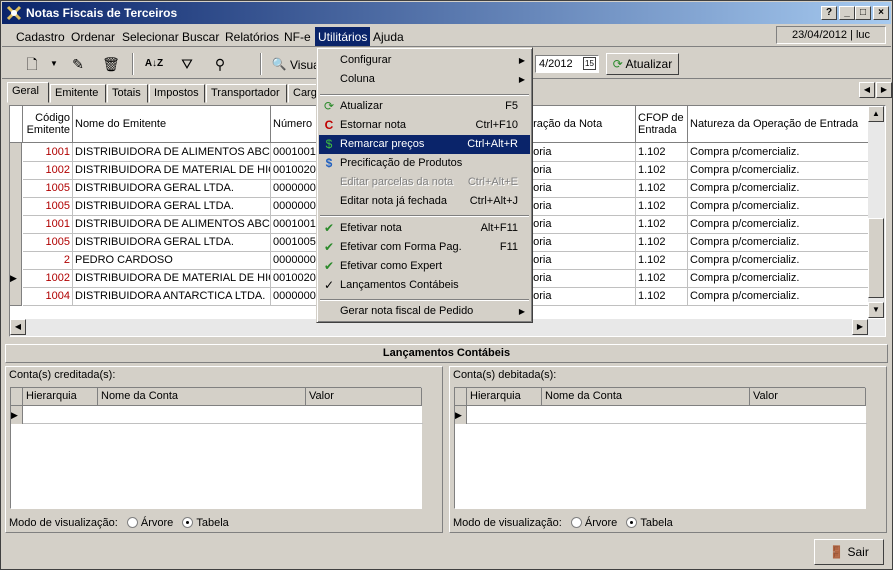 The image size is (893, 570). I want to click on date-field: 4/2012 15, so click(567, 64).